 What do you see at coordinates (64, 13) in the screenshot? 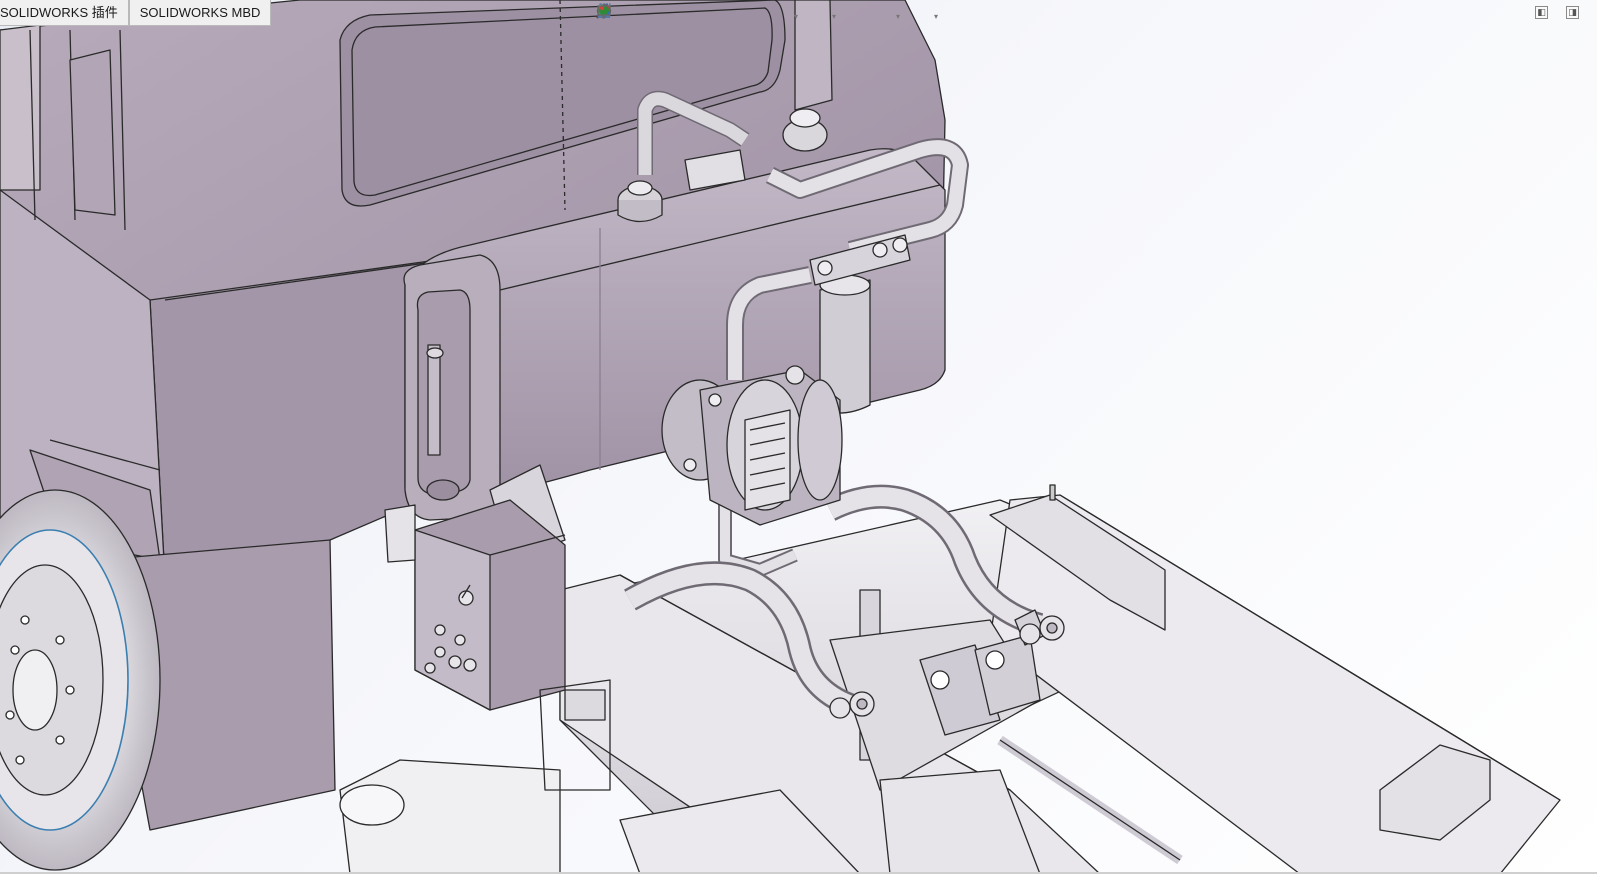
I see `tab-solidworks-addins: SOLIDWORKS 插件` at bounding box center [64, 13].